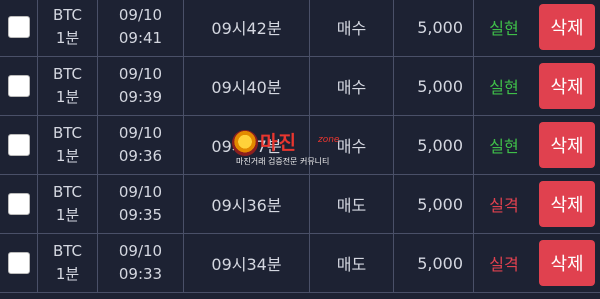  Describe the element at coordinates (140, 38) in the screenshot. I see `order-time-text: 09:41` at that location.